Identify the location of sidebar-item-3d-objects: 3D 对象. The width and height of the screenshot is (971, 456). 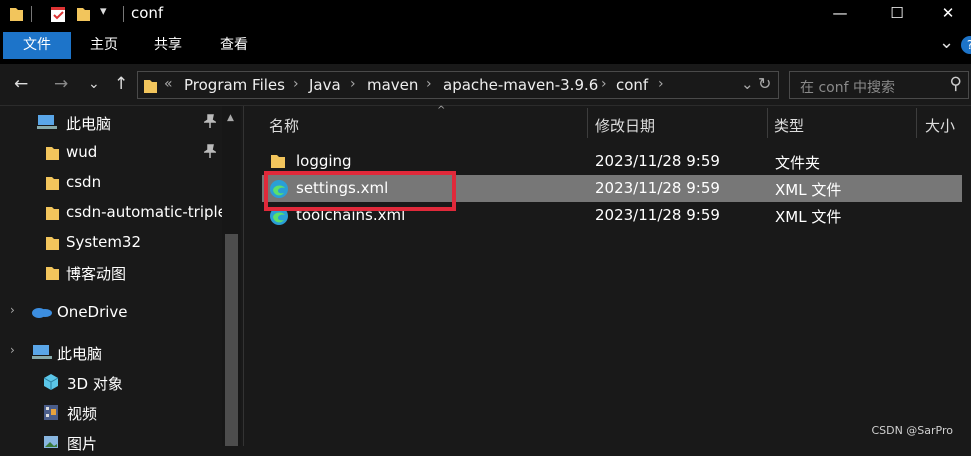
(111, 382).